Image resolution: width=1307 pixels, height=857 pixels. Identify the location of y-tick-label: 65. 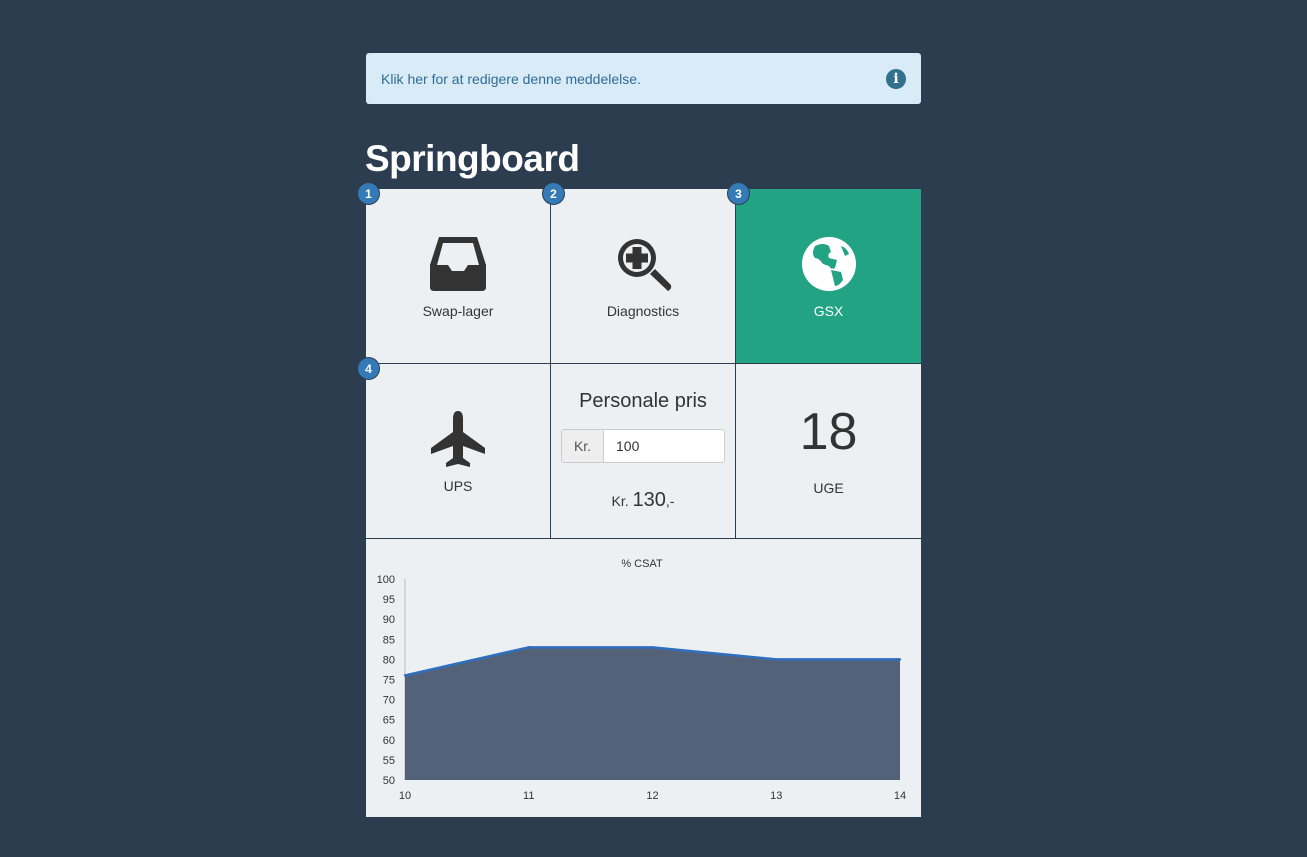
(389, 721).